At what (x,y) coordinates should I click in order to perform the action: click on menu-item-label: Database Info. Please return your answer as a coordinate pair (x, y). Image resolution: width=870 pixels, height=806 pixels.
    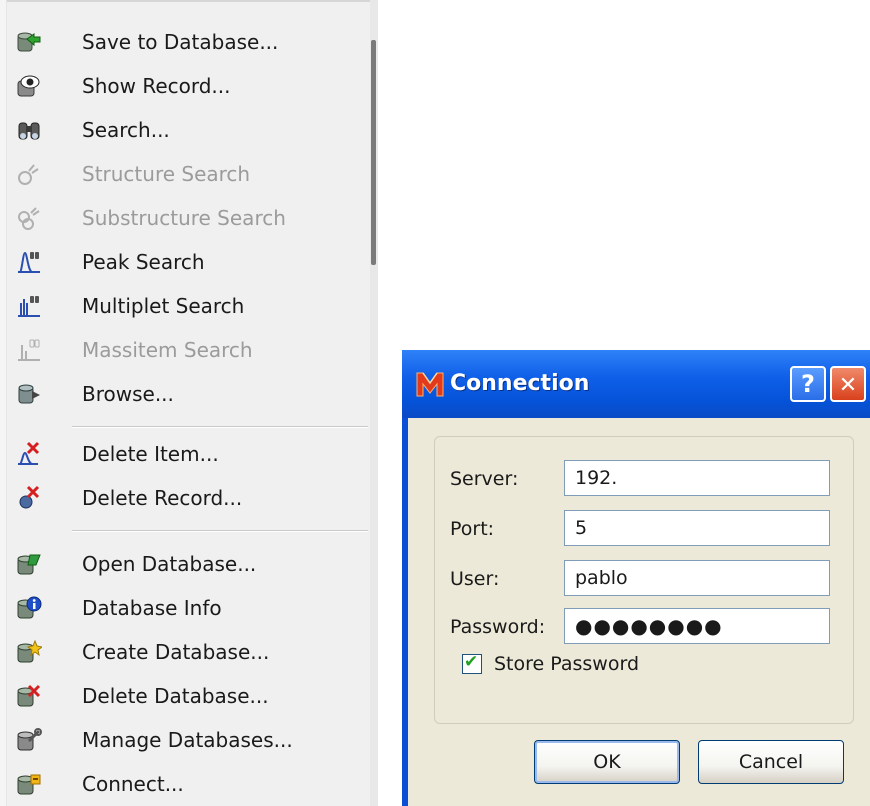
    Looking at the image, I should click on (152, 608).